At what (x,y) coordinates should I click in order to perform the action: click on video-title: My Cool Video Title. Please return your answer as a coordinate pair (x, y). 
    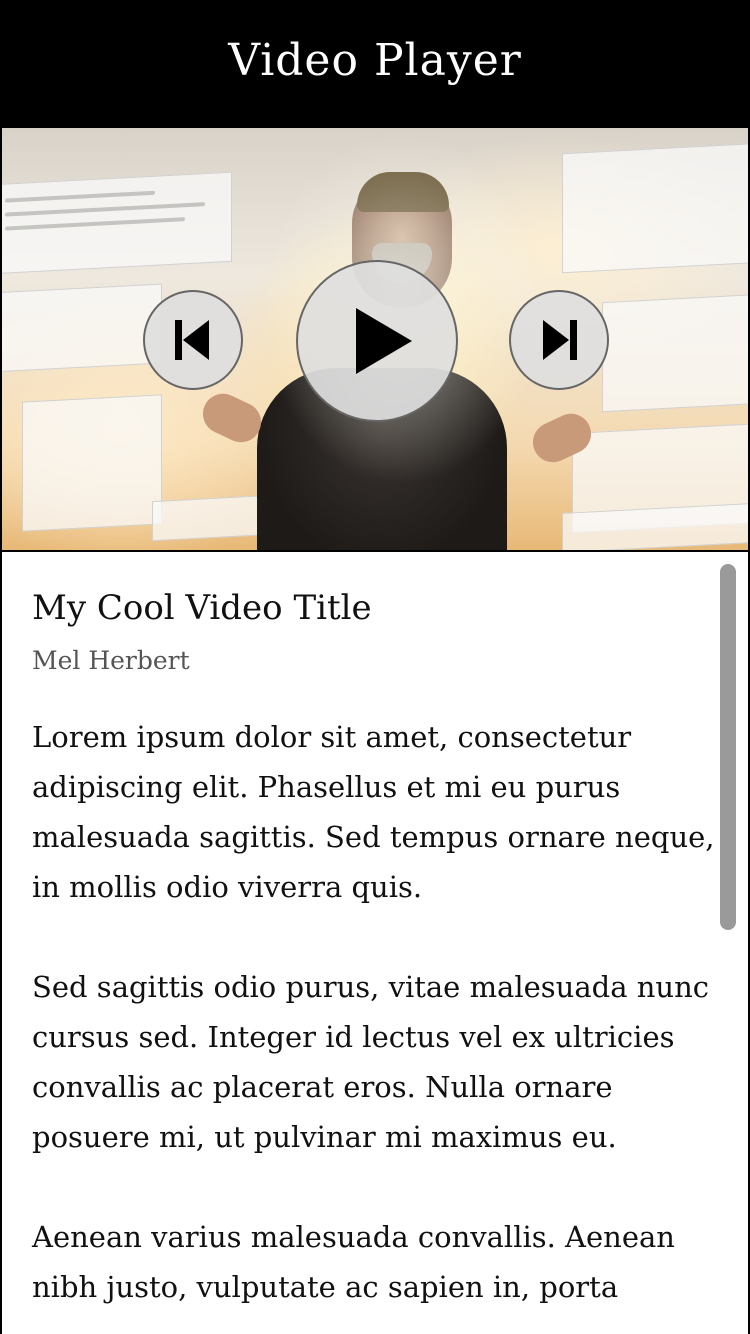
    Looking at the image, I should click on (202, 608).